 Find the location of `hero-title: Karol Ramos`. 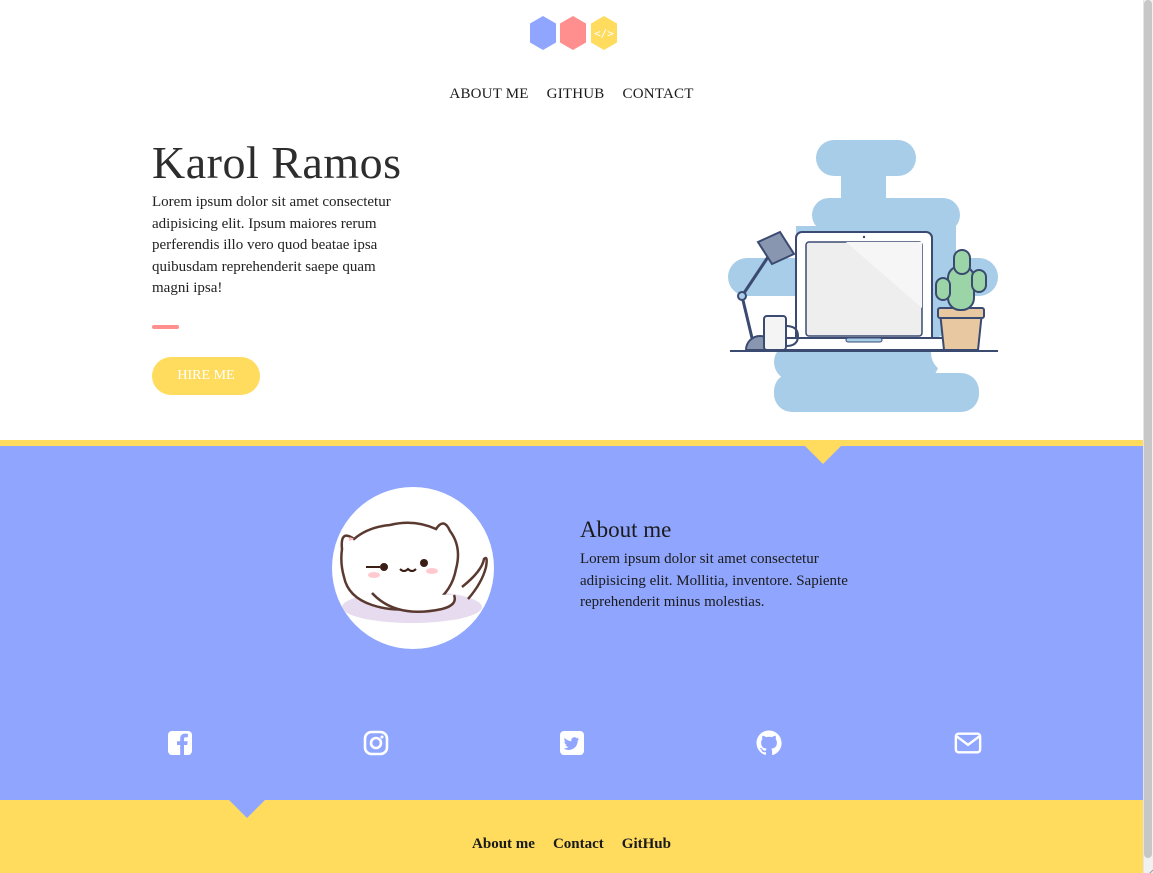

hero-title: Karol Ramos is located at coordinates (277, 162).